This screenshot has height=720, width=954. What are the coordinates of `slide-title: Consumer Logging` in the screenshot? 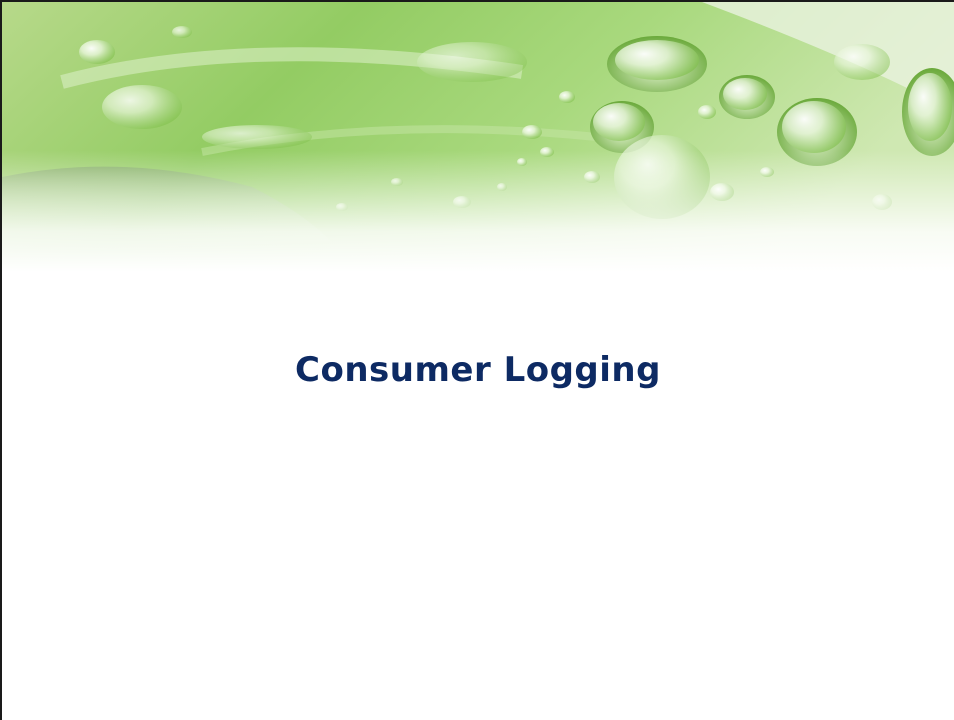 It's located at (478, 370).